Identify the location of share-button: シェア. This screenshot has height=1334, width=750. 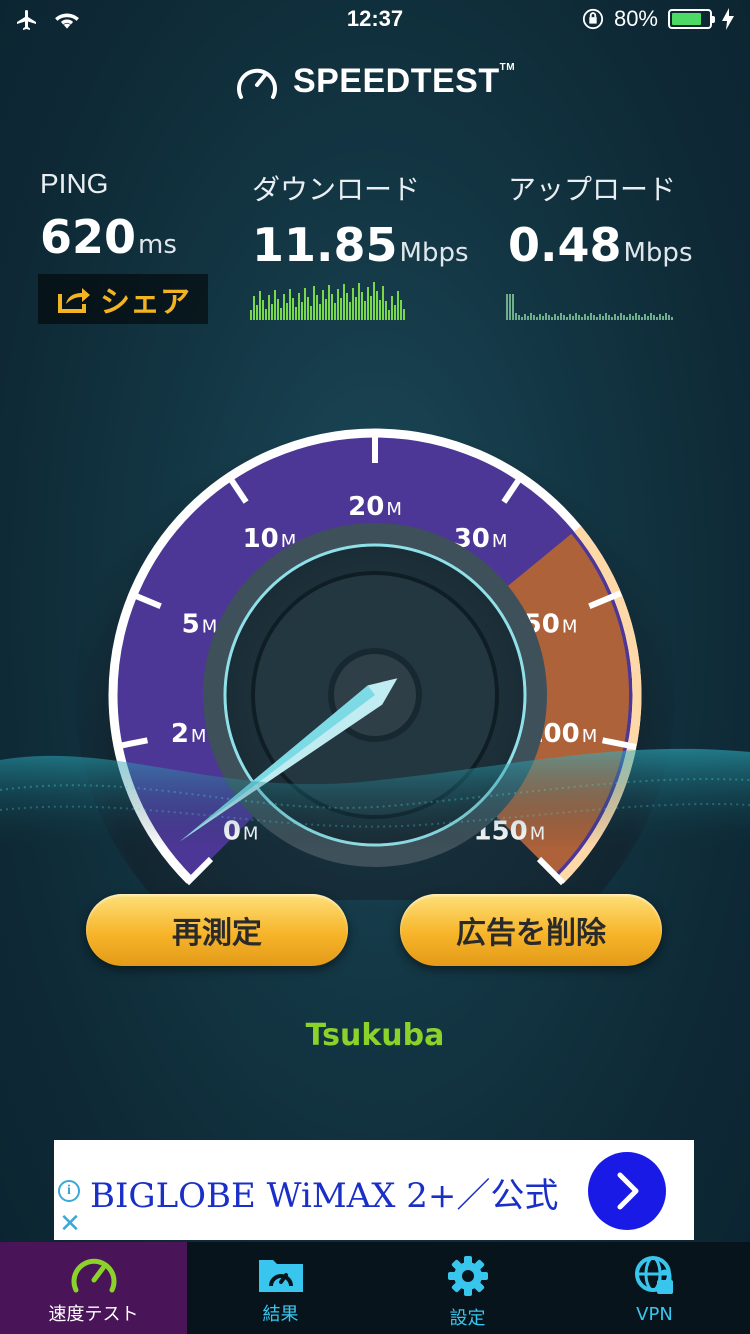
(123, 299).